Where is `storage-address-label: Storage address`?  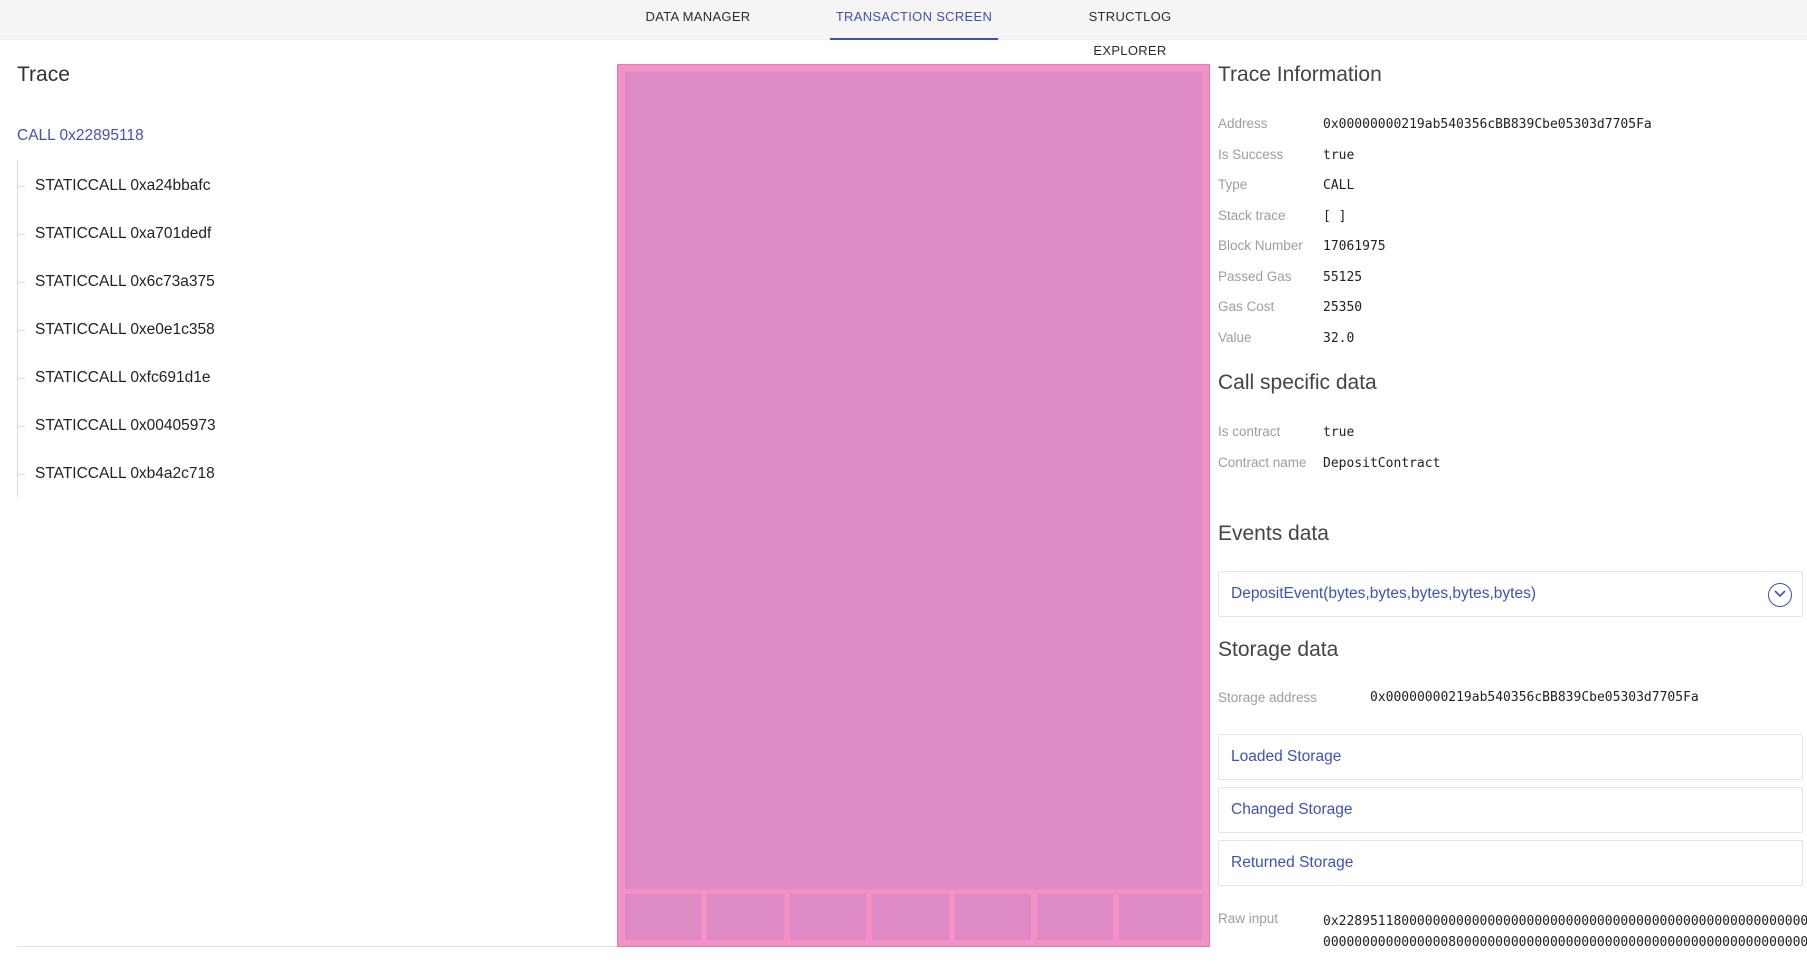
storage-address-label: Storage address is located at coordinates (1268, 697).